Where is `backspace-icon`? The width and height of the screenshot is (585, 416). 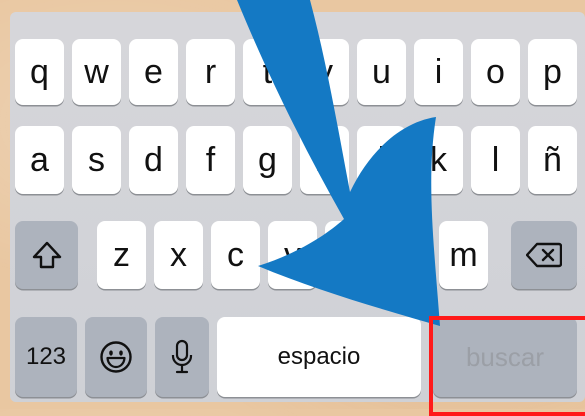
backspace-icon is located at coordinates (544, 255).